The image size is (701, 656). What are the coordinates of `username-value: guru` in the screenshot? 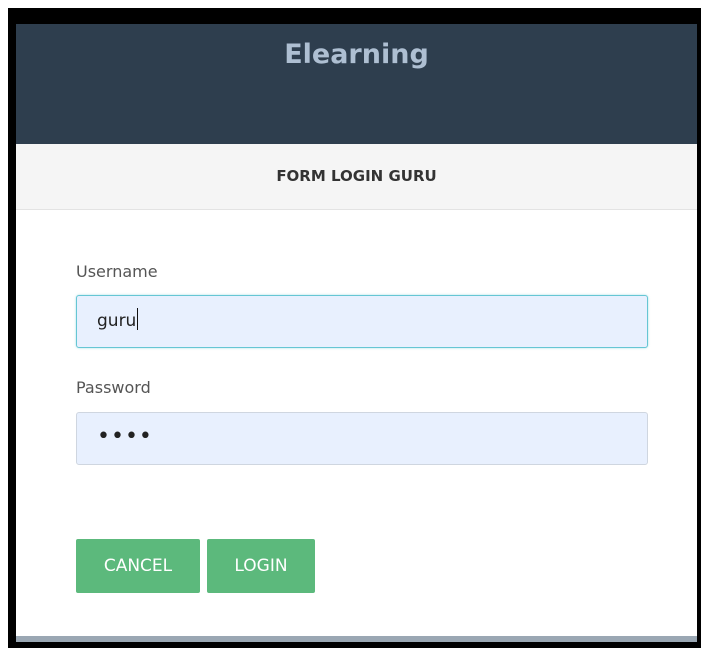 It's located at (117, 321).